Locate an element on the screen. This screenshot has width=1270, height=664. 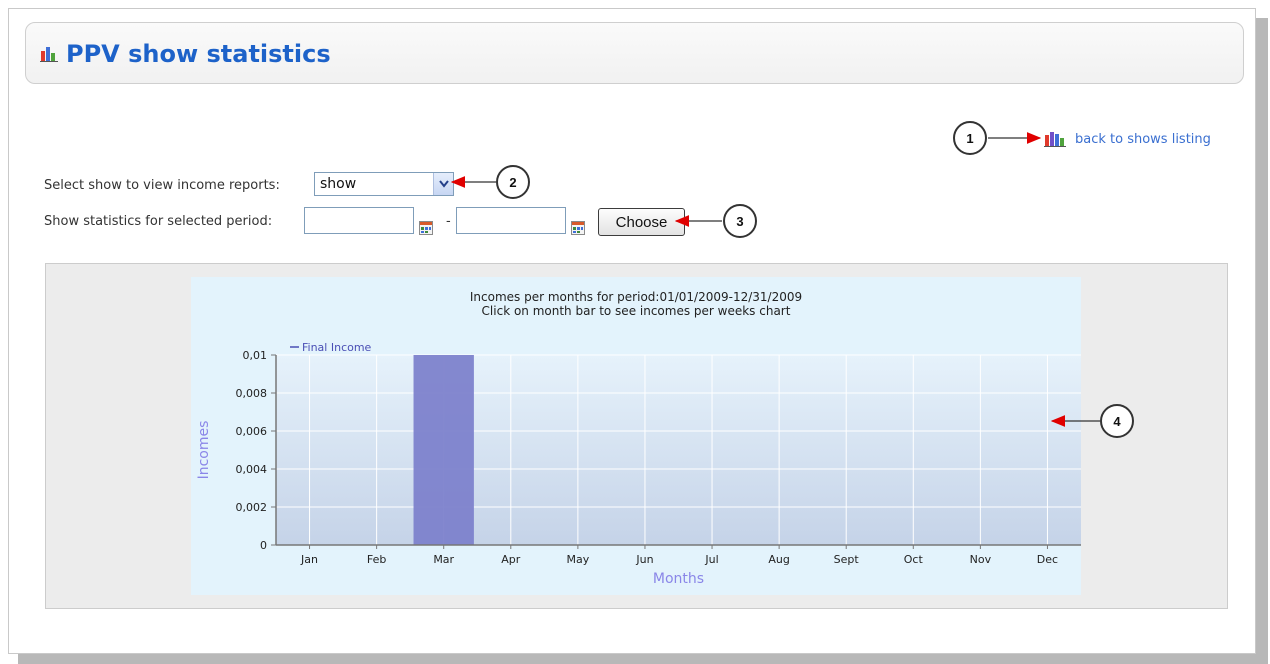
x-tick-label: Oct is located at coordinates (914, 559).